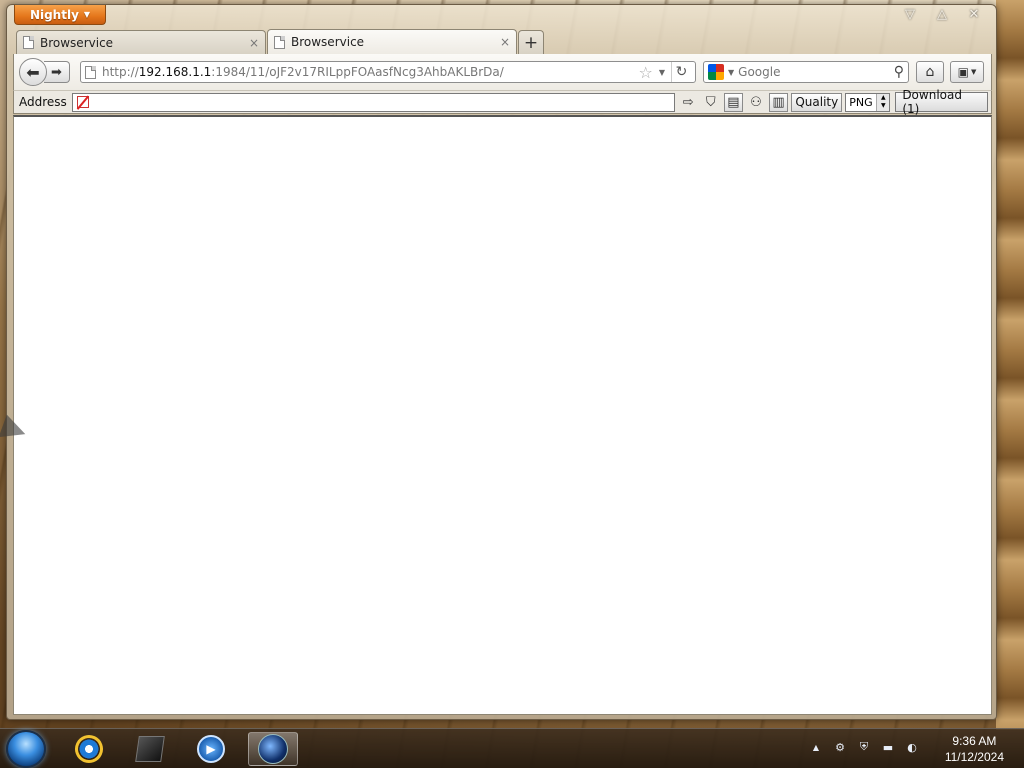 The width and height of the screenshot is (1024, 768). I want to click on address-label: Address, so click(43, 102).